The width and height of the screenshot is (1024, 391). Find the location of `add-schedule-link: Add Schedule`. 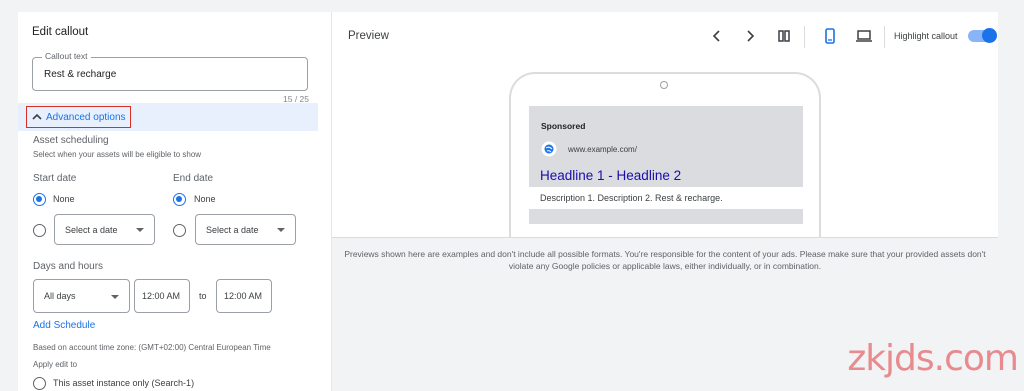

add-schedule-link: Add Schedule is located at coordinates (64, 325).